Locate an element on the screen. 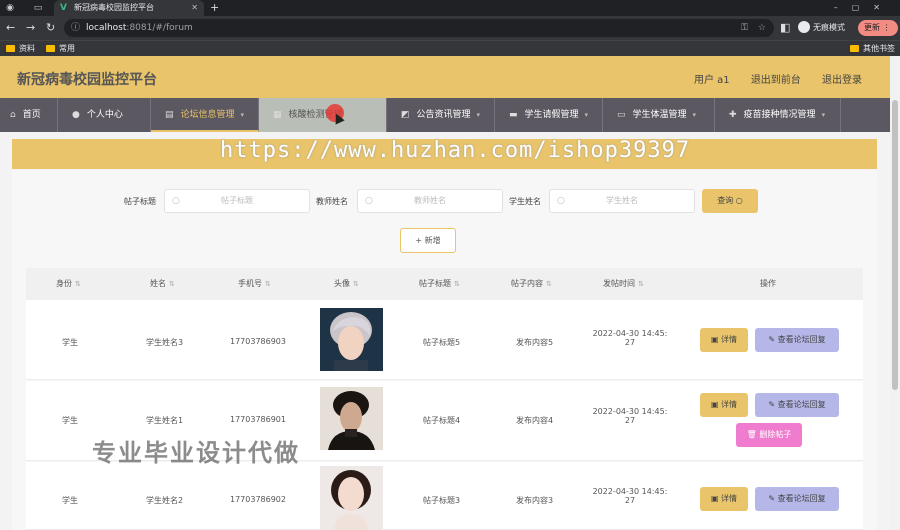  cell-post-content: 发布内容3 is located at coordinates (535, 500).